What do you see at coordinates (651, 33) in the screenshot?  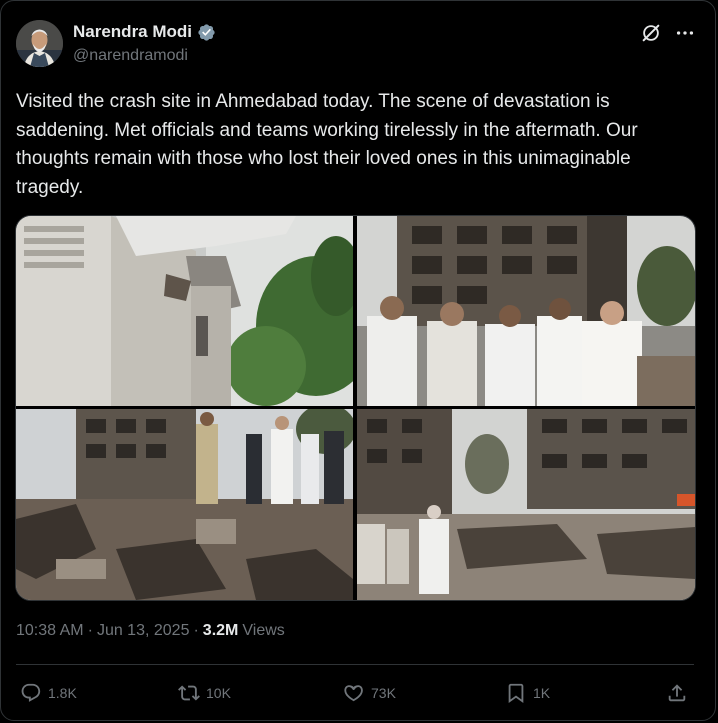 I see `grok-icon` at bounding box center [651, 33].